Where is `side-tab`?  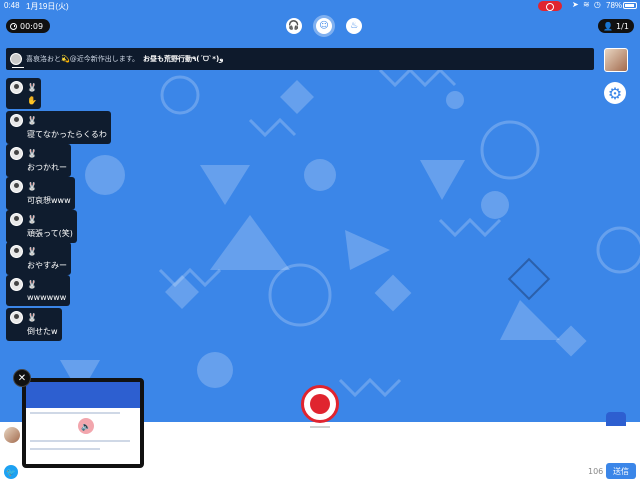
side-tab is located at coordinates (616, 419).